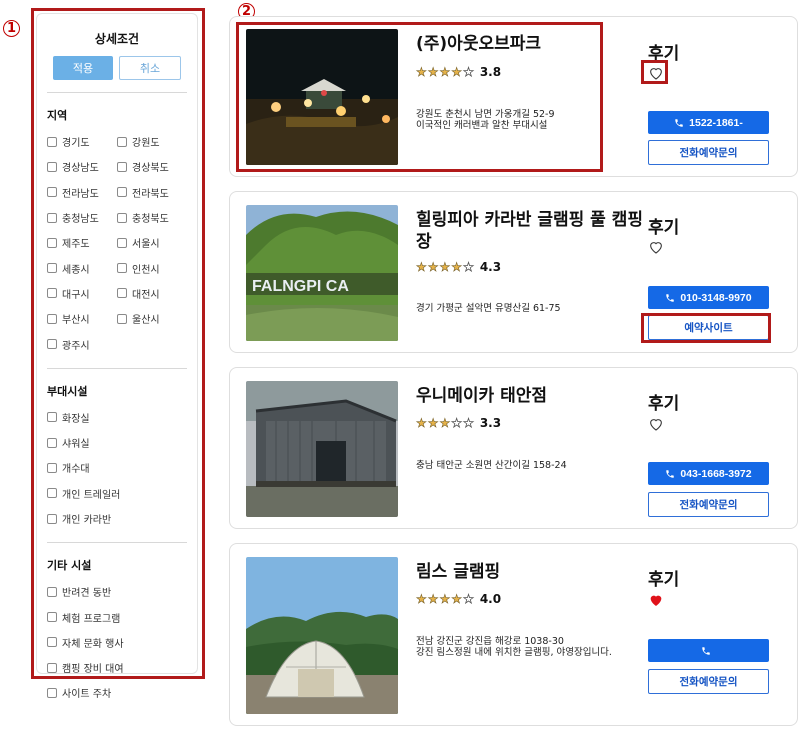 This screenshot has width=806, height=735. Describe the element at coordinates (117, 518) in the screenshot. I see `filter-checkbox: 개인 카라반` at that location.